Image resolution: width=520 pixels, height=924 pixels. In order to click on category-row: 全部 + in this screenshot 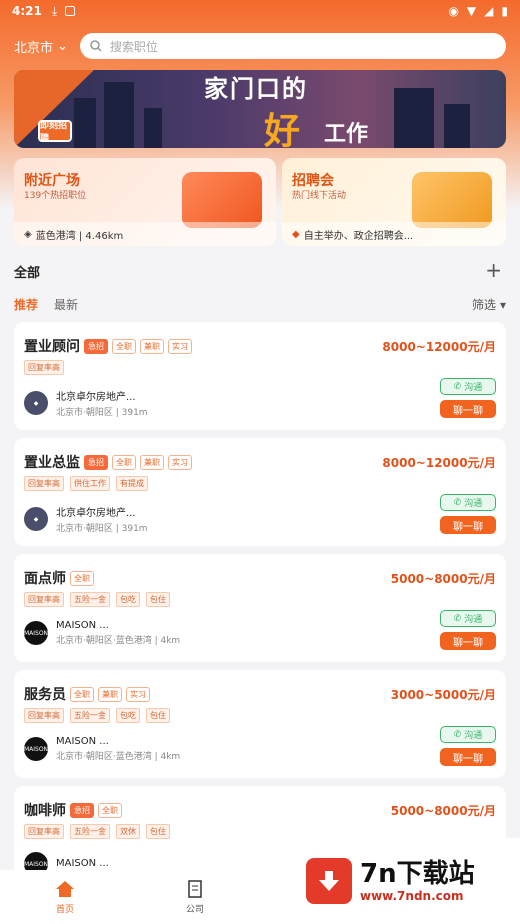, I will do `click(260, 270)`.